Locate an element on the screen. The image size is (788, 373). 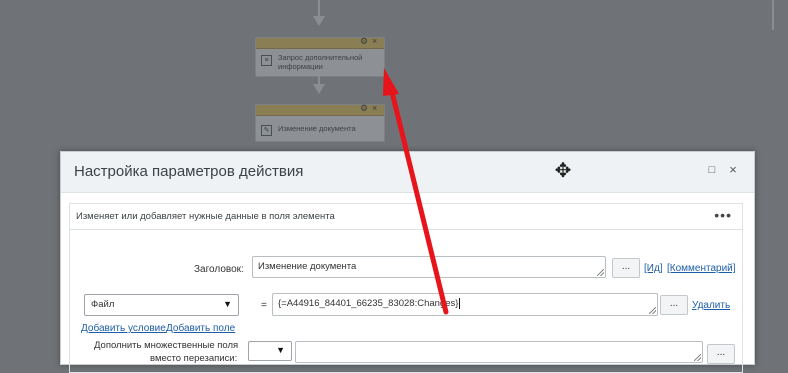
field-value-input: {=A44916_84401_66235_83028:Changes} is located at coordinates (465, 304).